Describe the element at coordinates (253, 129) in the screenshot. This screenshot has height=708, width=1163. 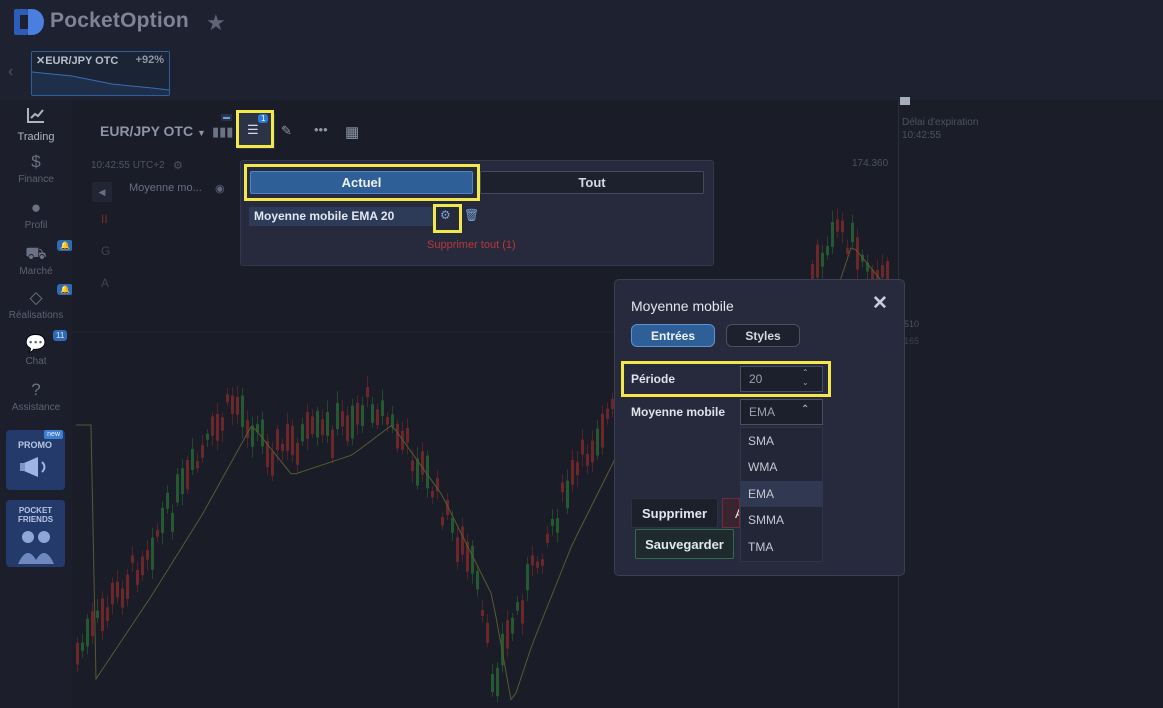
I see `sliders-icon: ☰` at that location.